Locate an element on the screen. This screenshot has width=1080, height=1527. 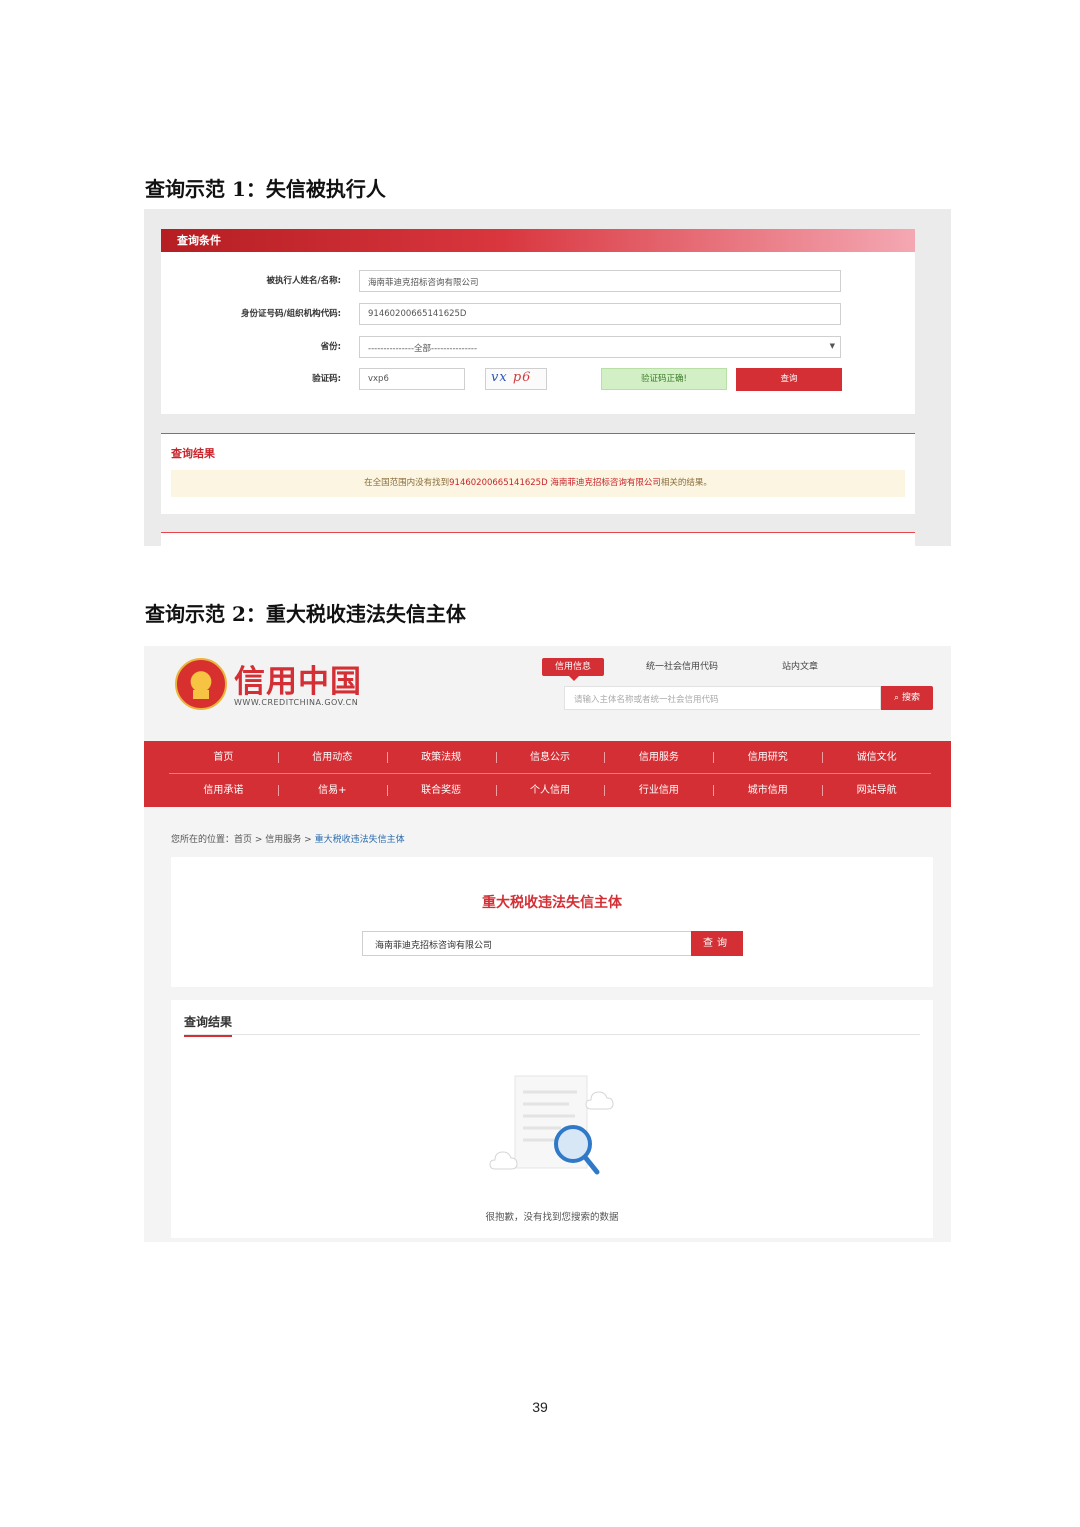
site-search-label: 搜索 is located at coordinates (910, 698).